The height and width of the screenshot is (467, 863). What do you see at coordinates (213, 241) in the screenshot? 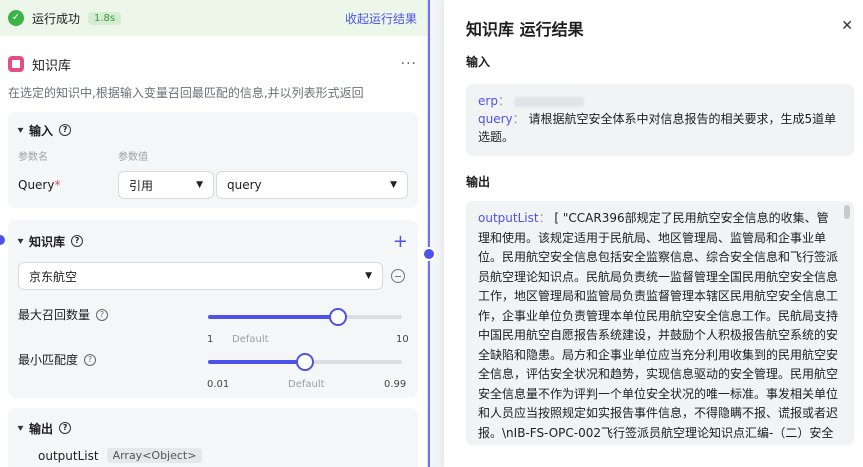
I see `knowledge-section-header: ▾ 知识库 ? +` at bounding box center [213, 241].